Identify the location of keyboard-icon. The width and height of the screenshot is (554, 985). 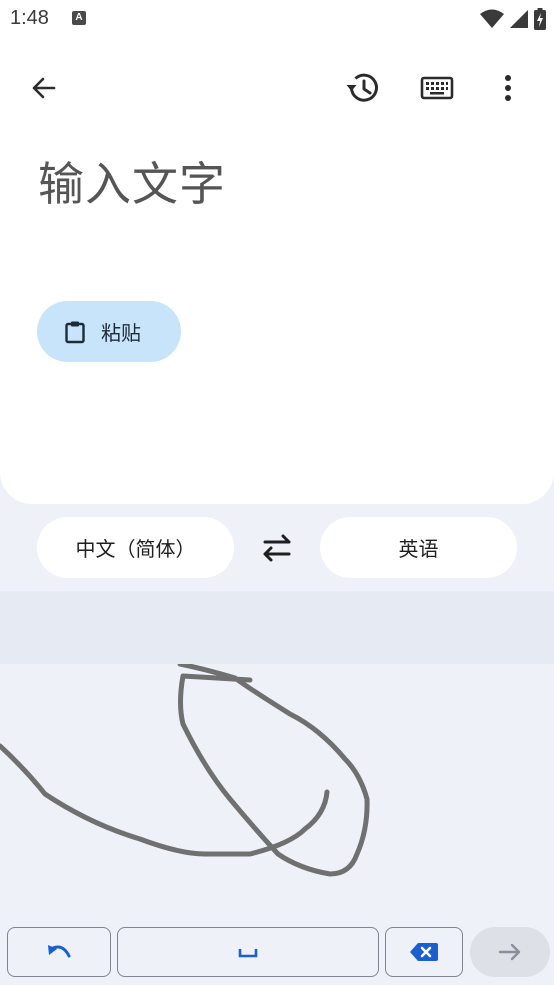
(437, 88).